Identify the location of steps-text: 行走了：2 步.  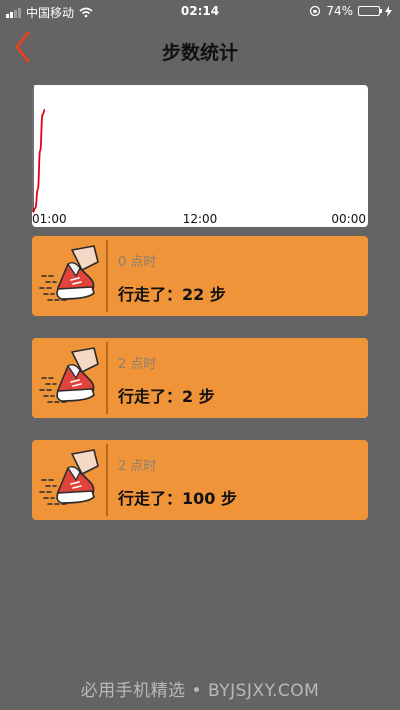
(166, 396).